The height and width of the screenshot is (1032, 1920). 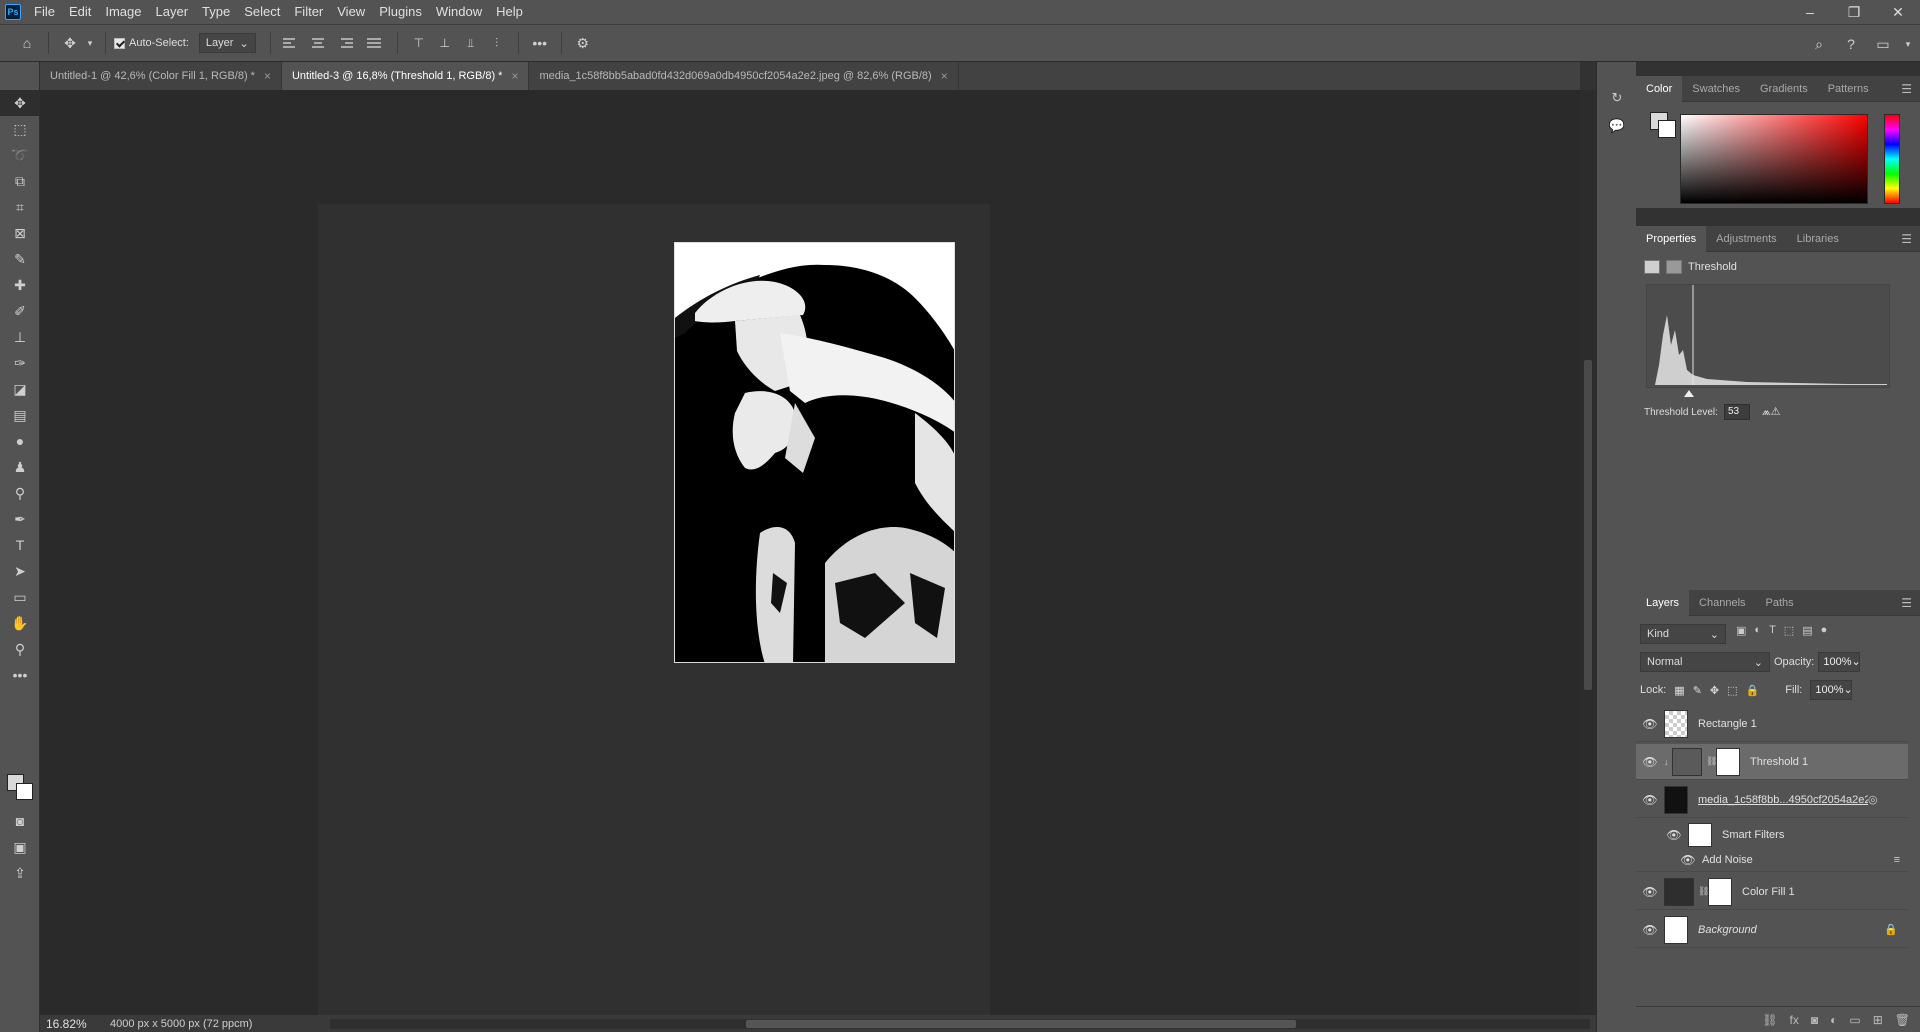 I want to click on minimize-button: –, so click(x=1810, y=12).